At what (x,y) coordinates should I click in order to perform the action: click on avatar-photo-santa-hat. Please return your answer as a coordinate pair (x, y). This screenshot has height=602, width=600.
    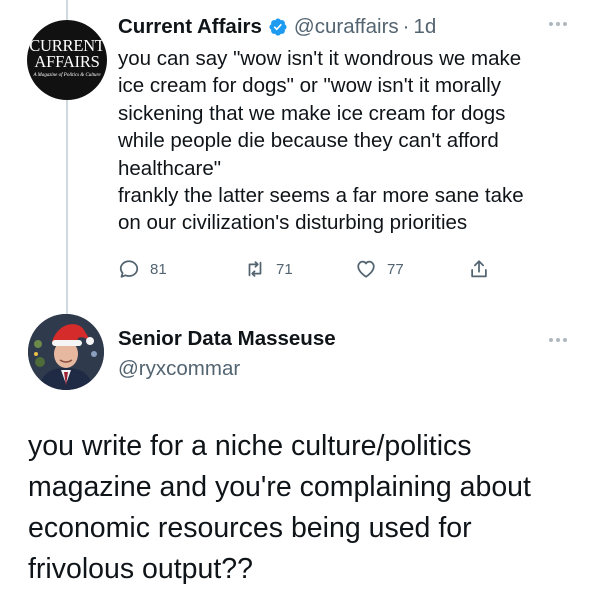
    Looking at the image, I should click on (66, 352).